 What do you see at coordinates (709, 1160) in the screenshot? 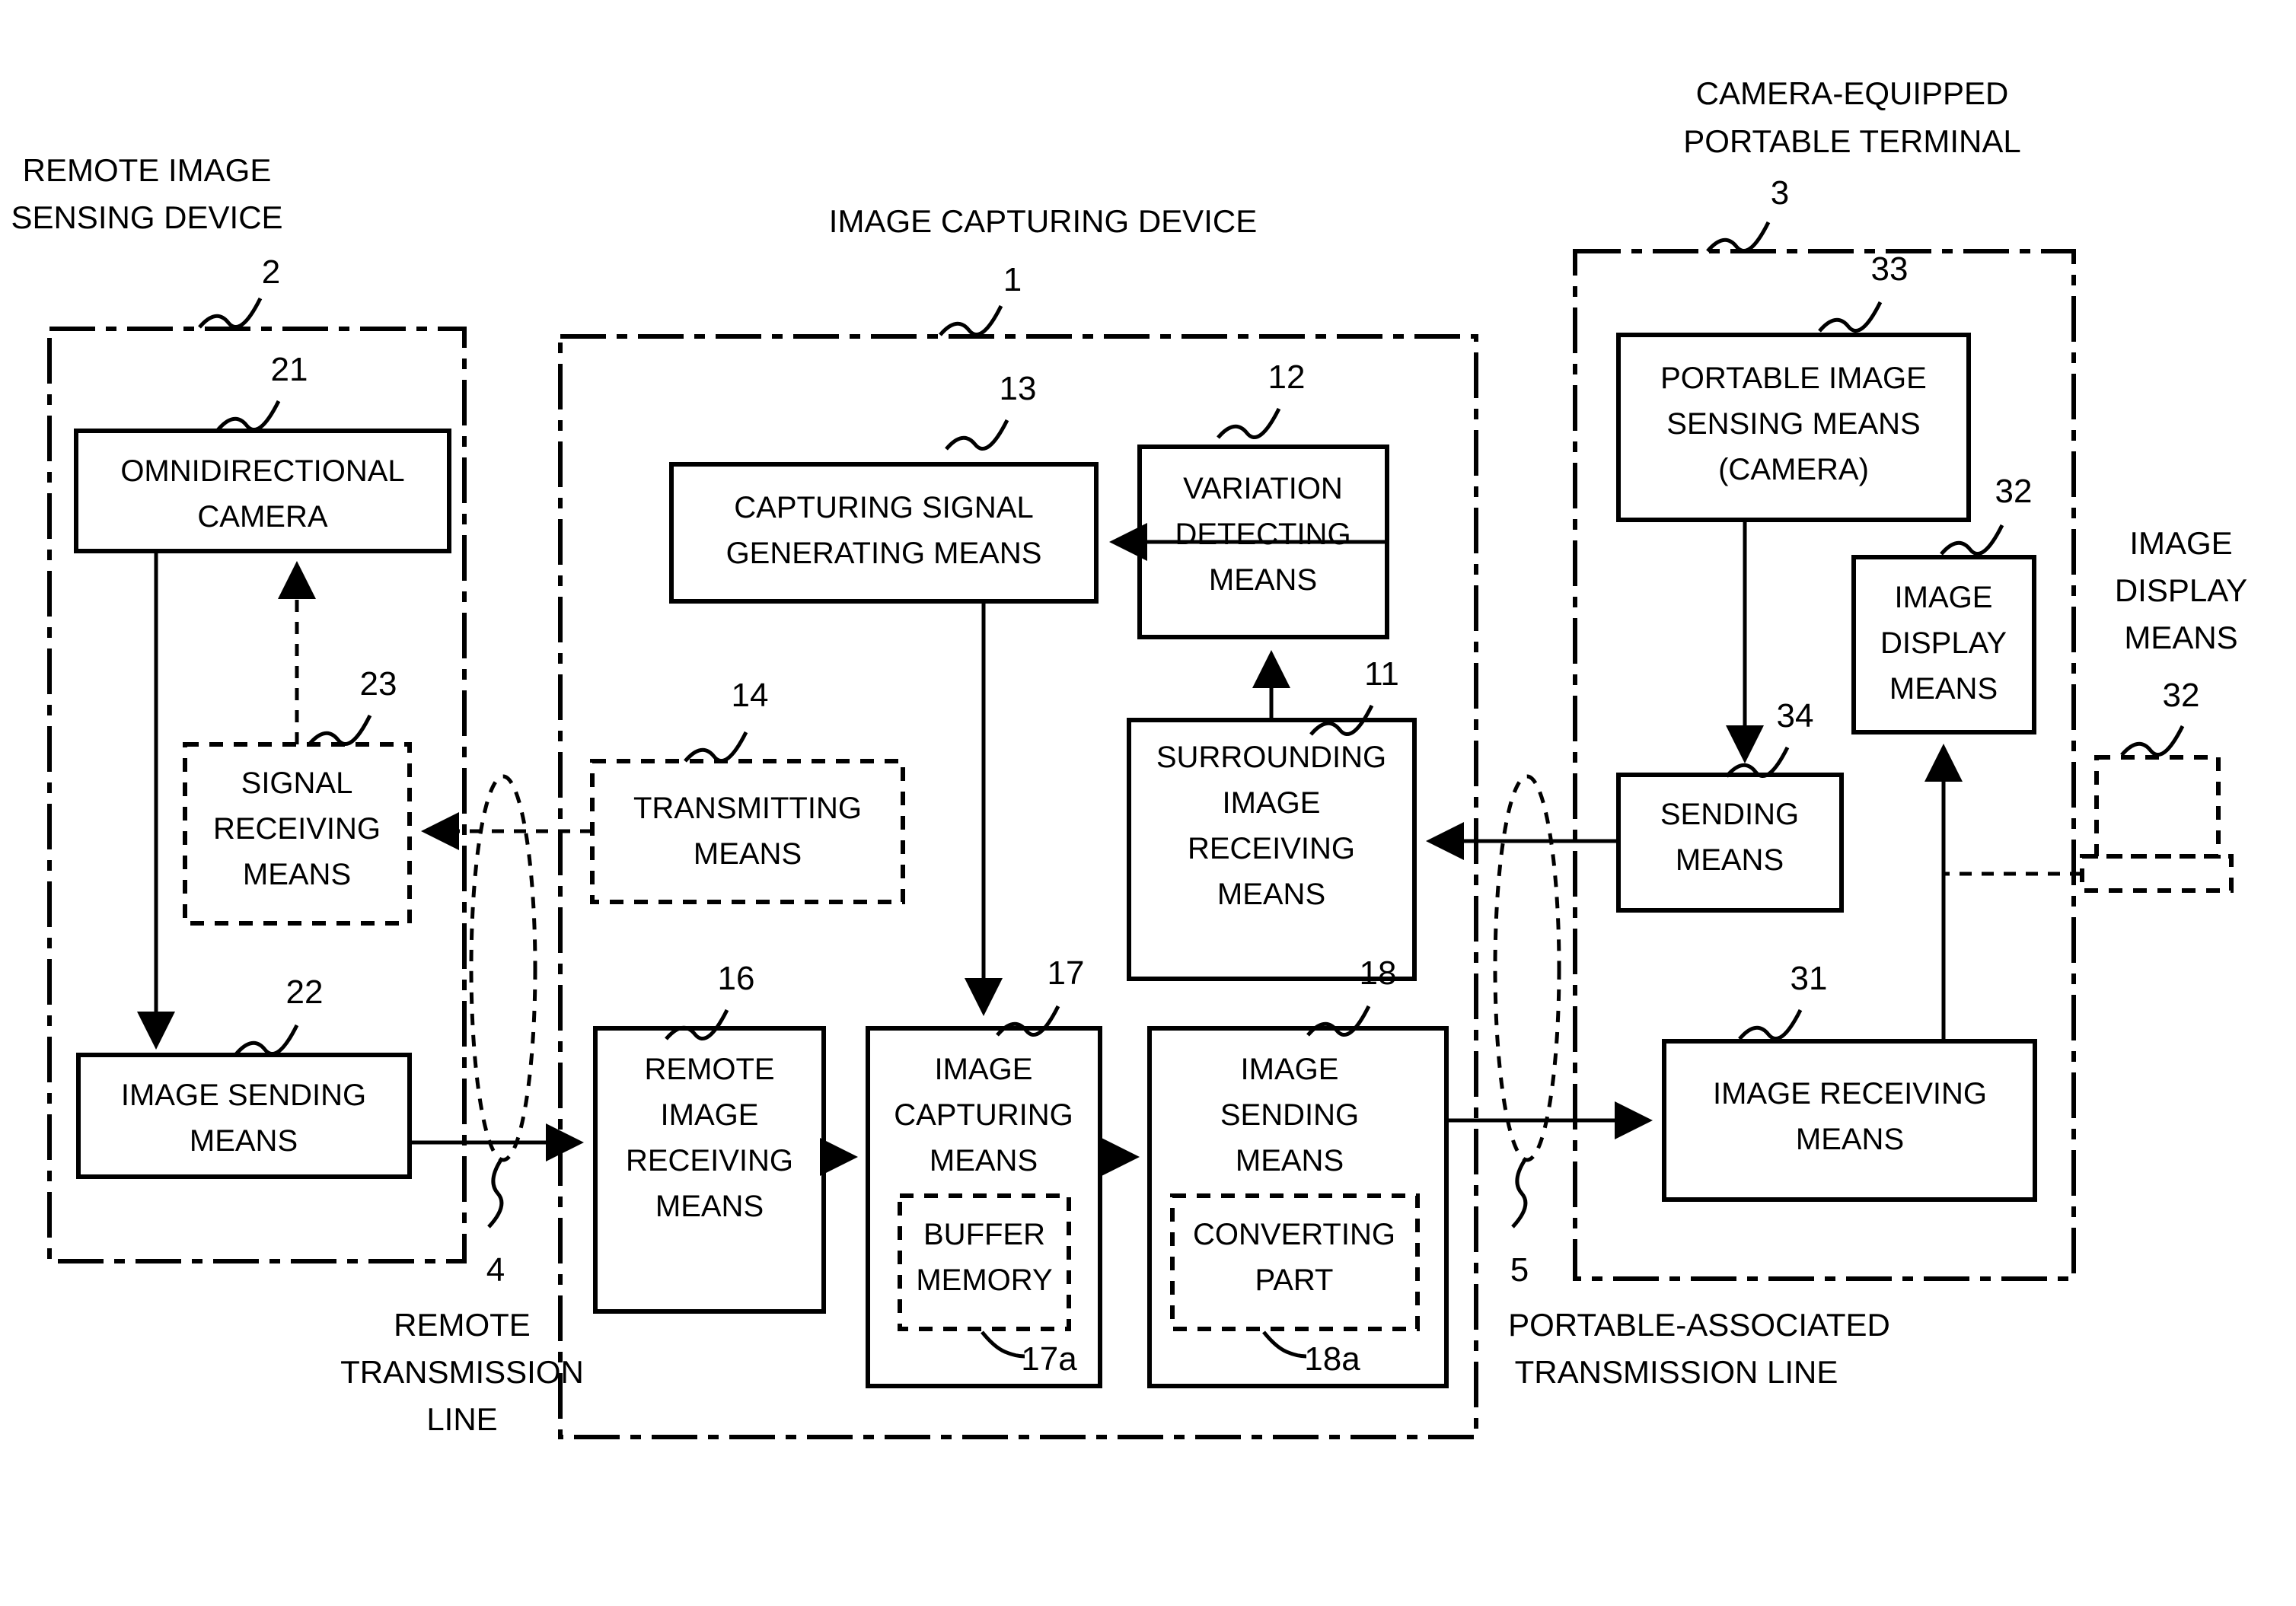
I see `block-label-16-line3: RECEIVING` at bounding box center [709, 1160].